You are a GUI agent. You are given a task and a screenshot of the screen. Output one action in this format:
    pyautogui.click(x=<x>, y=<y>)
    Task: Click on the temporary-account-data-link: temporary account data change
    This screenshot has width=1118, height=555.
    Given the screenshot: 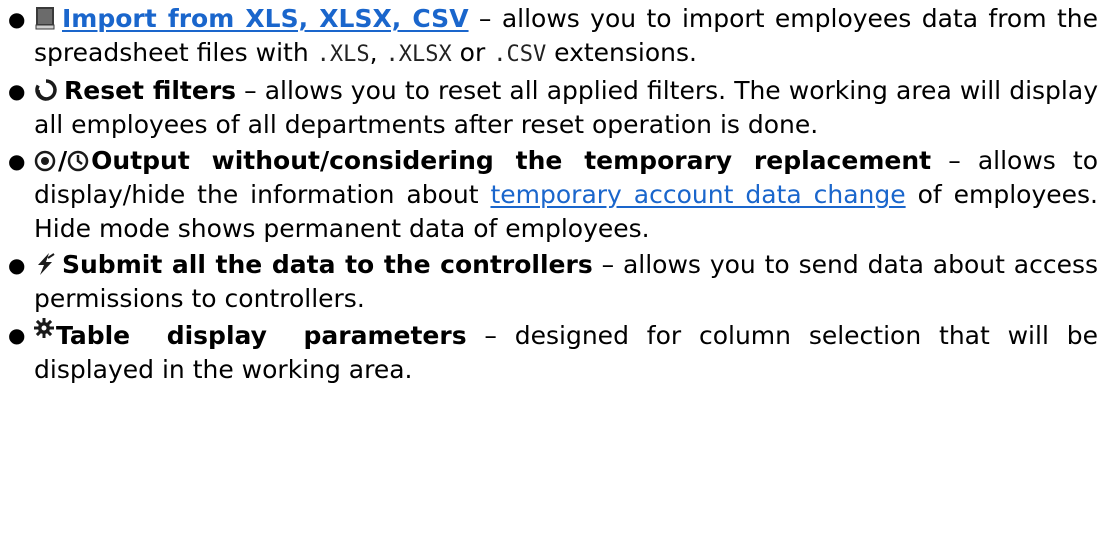 What is the action you would take?
    pyautogui.click(x=697, y=194)
    